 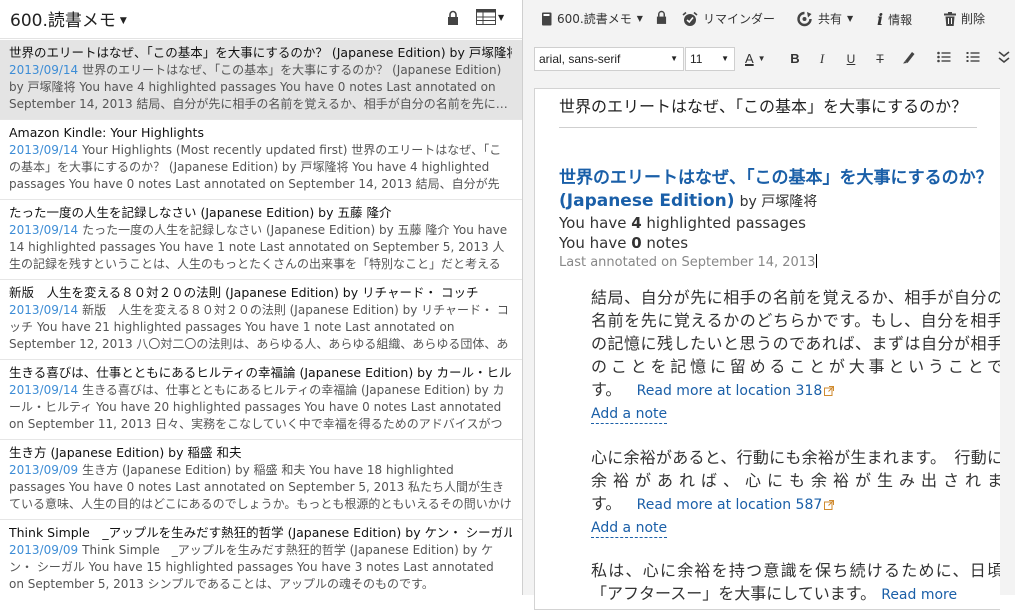 I want to click on book-author: by 戸塚隆将, so click(x=778, y=202).